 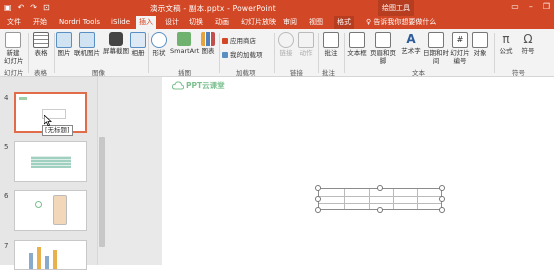 I want to click on shapes-button: 形状, so click(x=159, y=44).